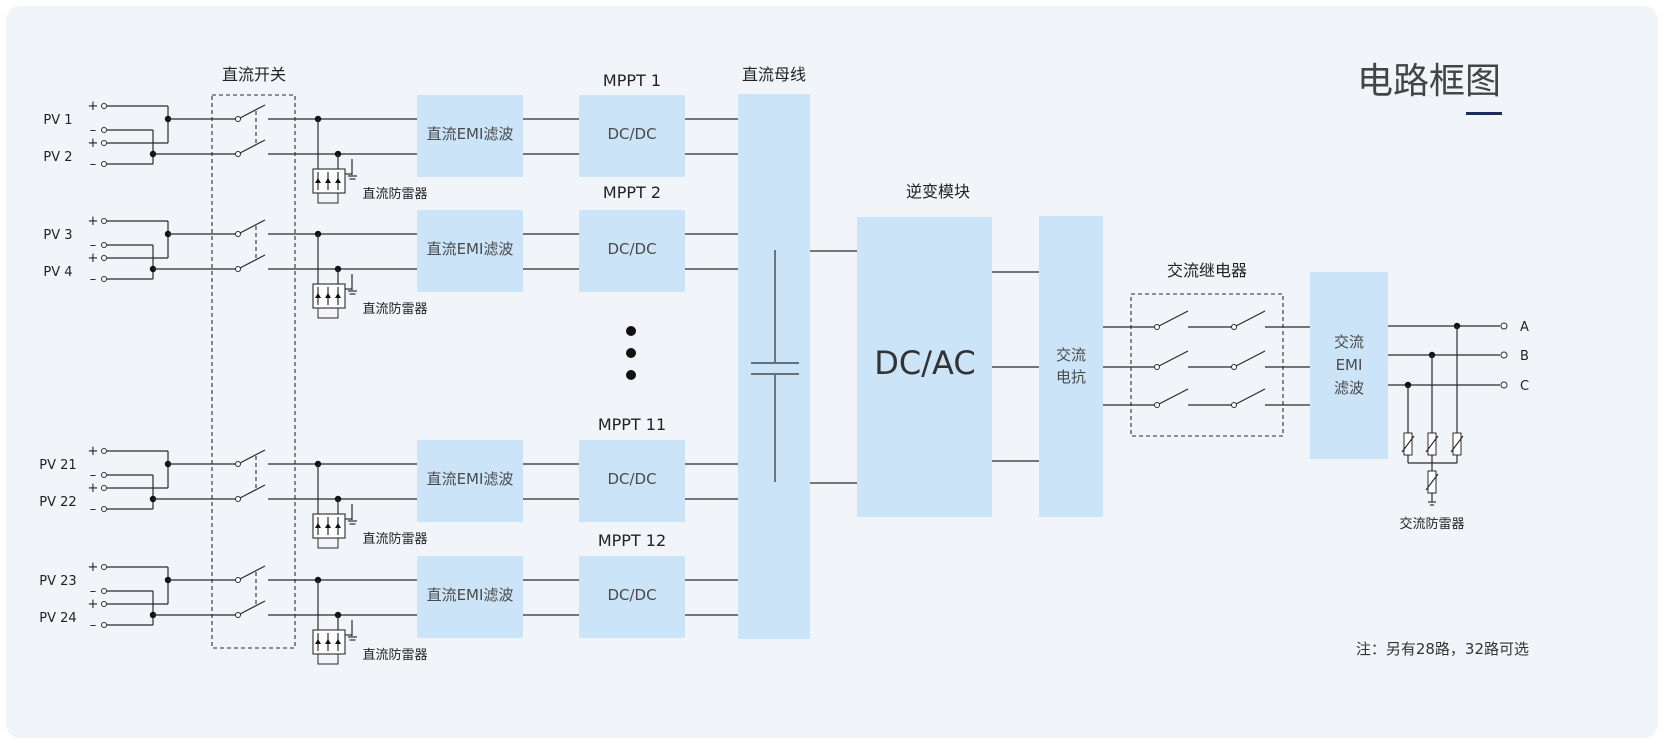  What do you see at coordinates (1071, 377) in the screenshot?
I see `ac-reactor-text-2: 电抗` at bounding box center [1071, 377].